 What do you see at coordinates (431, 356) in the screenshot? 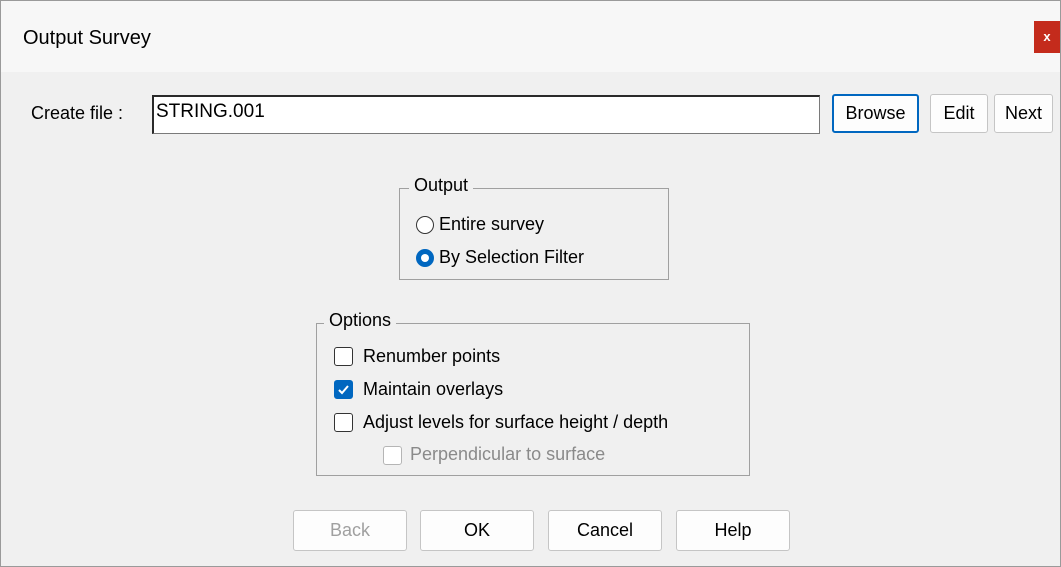
I see `renumber-points-label: Renumber points` at bounding box center [431, 356].